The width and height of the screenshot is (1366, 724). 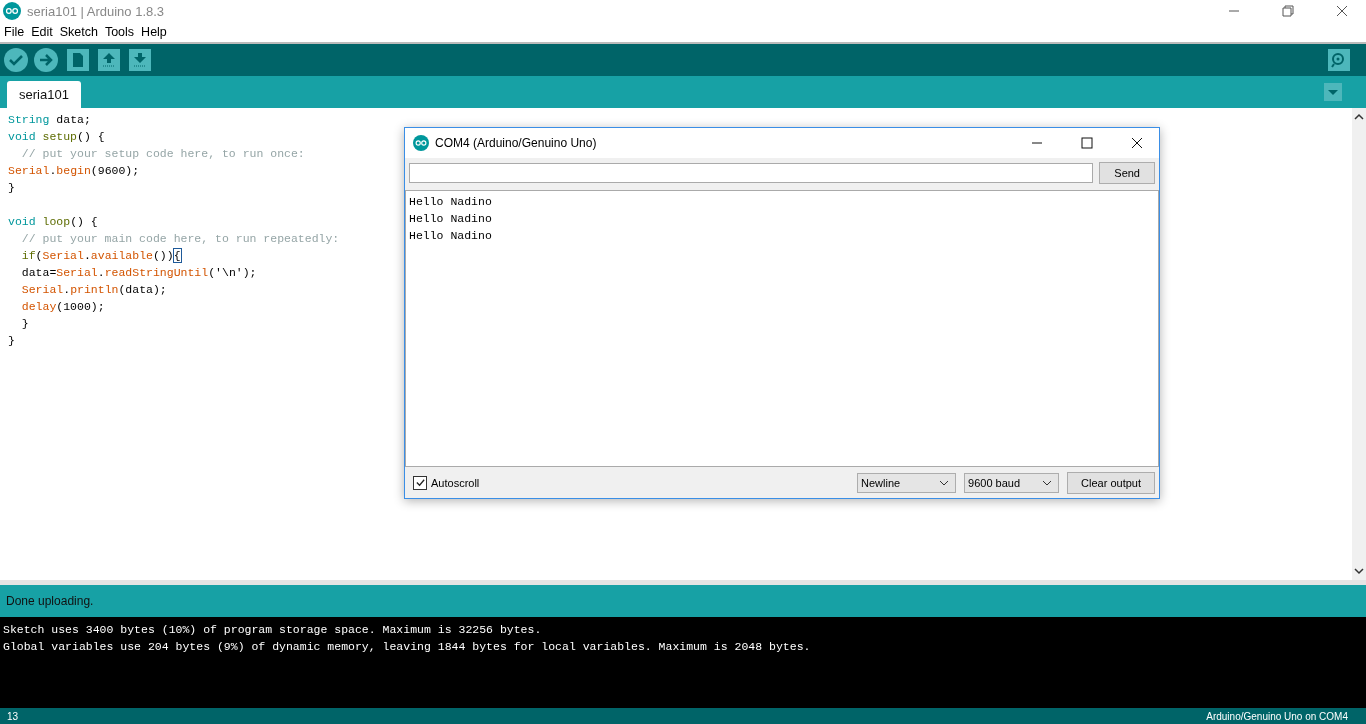 What do you see at coordinates (421, 143) in the screenshot?
I see `arduino-logo-icon` at bounding box center [421, 143].